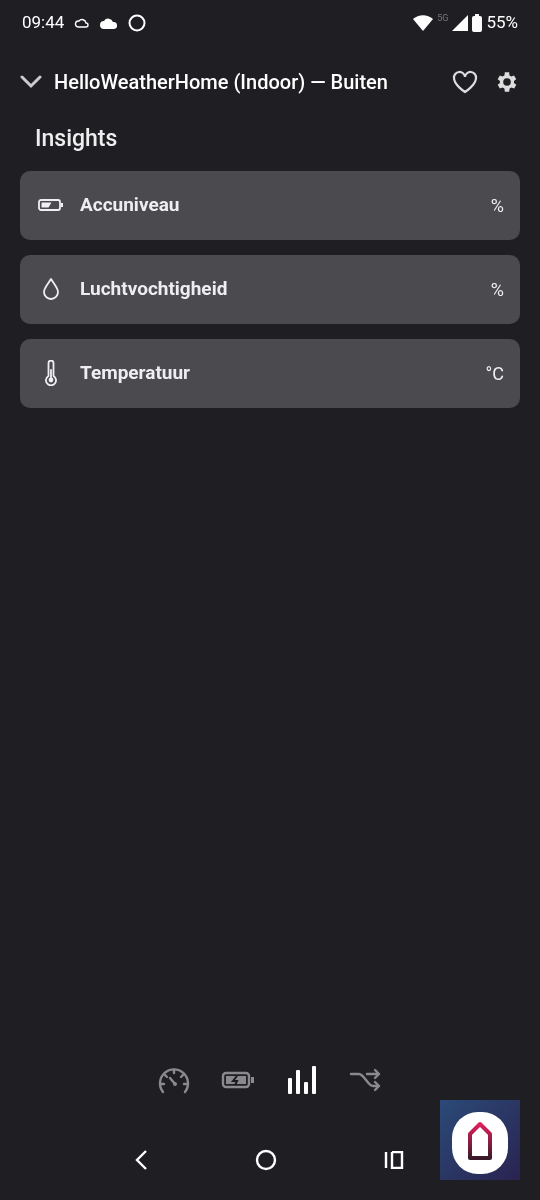 This screenshot has width=540, height=1200. Describe the element at coordinates (51, 205) in the screenshot. I see `battery-icon` at that location.